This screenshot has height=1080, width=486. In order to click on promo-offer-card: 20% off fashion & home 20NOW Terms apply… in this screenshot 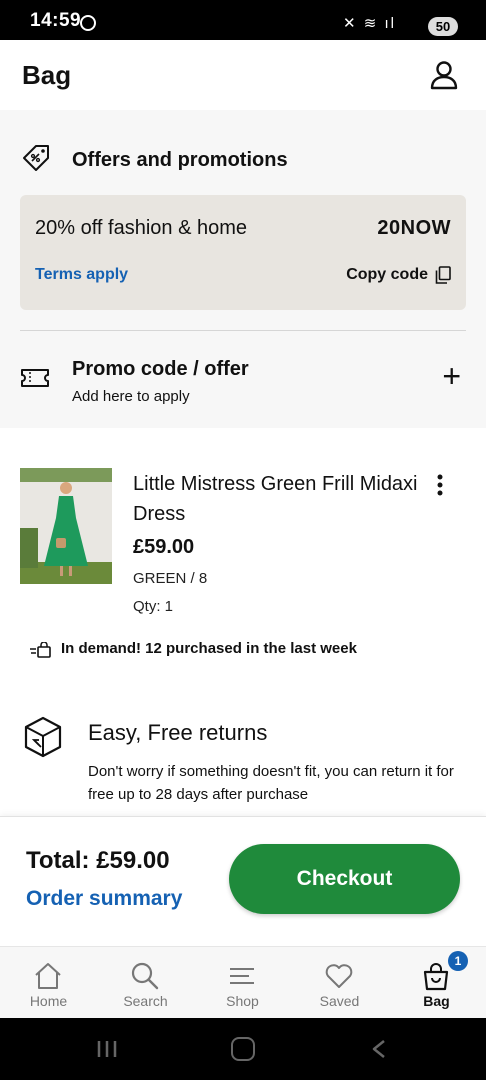, I will do `click(243, 252)`.